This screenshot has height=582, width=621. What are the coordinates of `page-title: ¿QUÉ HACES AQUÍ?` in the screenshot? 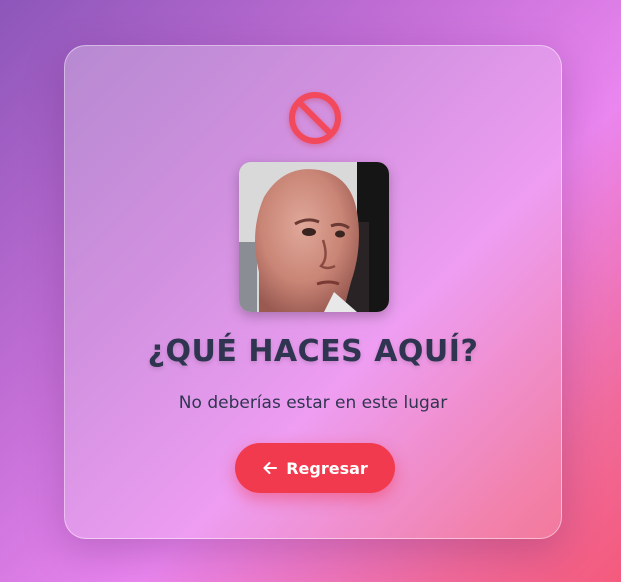 It's located at (313, 351).